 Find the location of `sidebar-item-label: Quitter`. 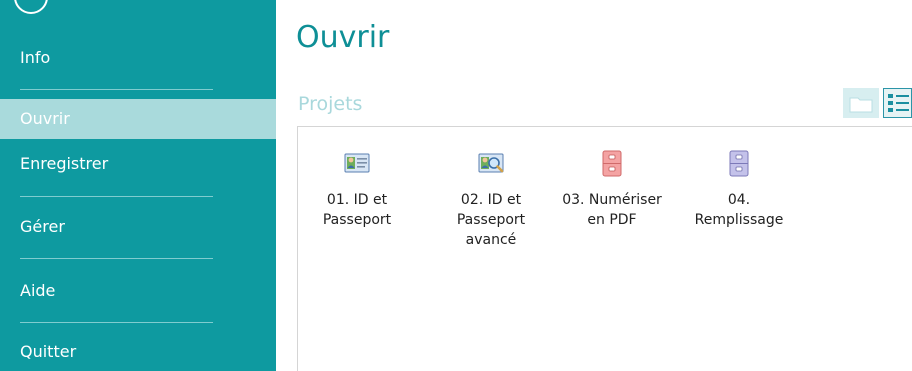

sidebar-item-label: Quitter is located at coordinates (48, 351).